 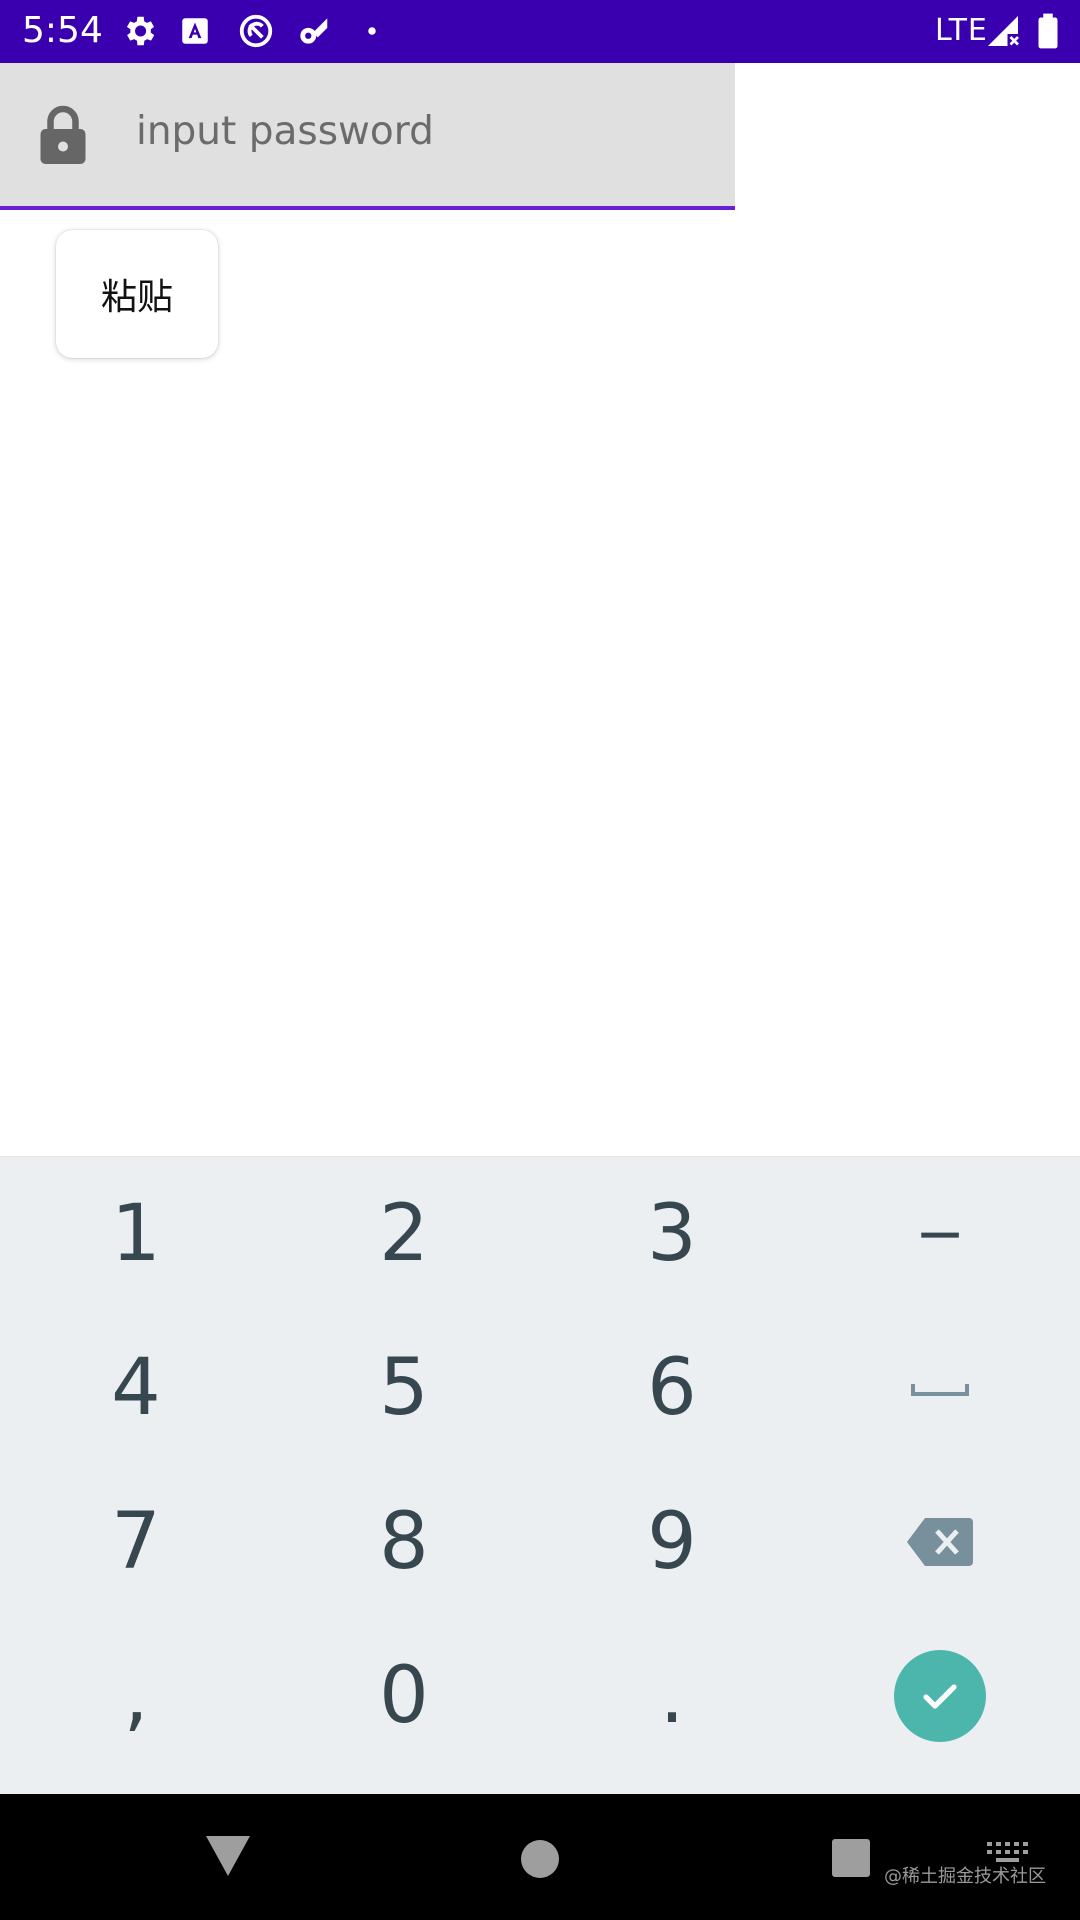 I want to click on back-icon, so click(x=228, y=1856).